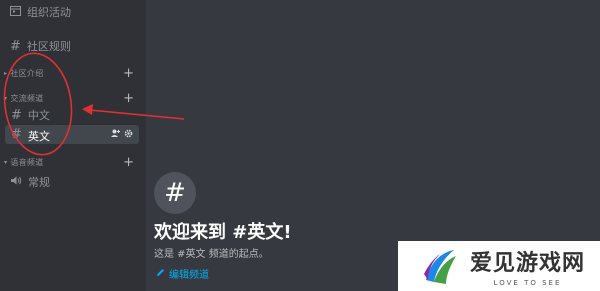 This screenshot has height=291, width=600. I want to click on category-intro: ▸ 社区介绍, so click(24, 73).